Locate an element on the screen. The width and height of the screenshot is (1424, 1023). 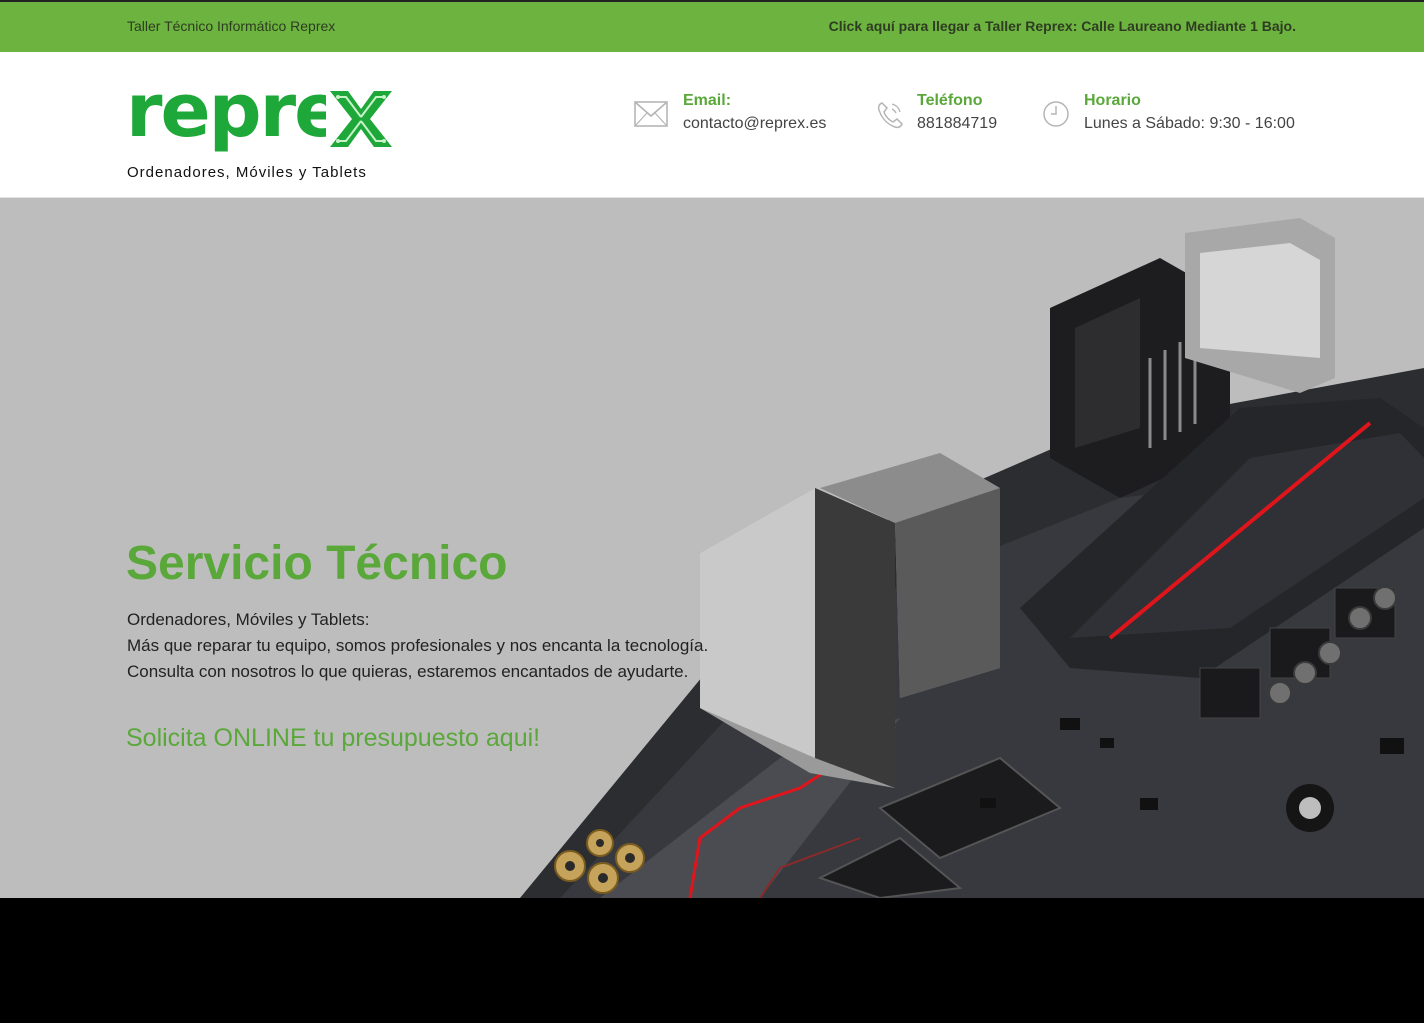
site-name-text: Taller Técnico Informático Reprex is located at coordinates (231, 26).